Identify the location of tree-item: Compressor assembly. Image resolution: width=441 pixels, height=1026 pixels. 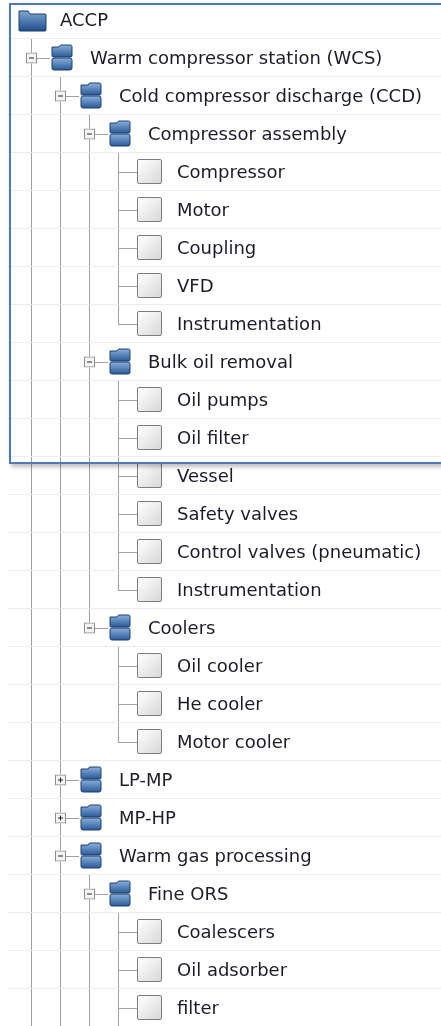
(247, 133).